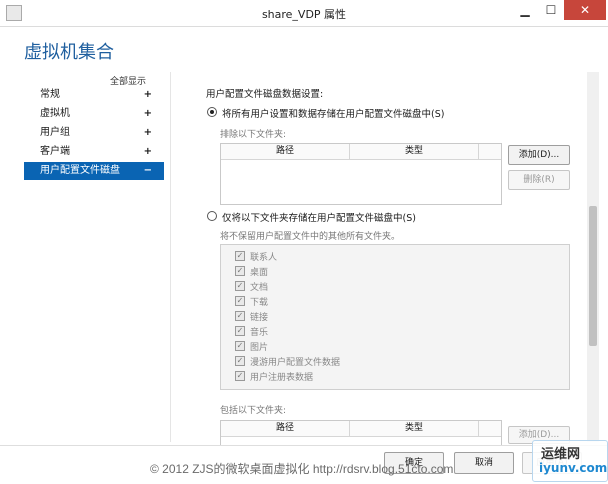 The image size is (608, 484). Describe the element at coordinates (147, 170) in the screenshot. I see `collapse-icon: −` at that location.